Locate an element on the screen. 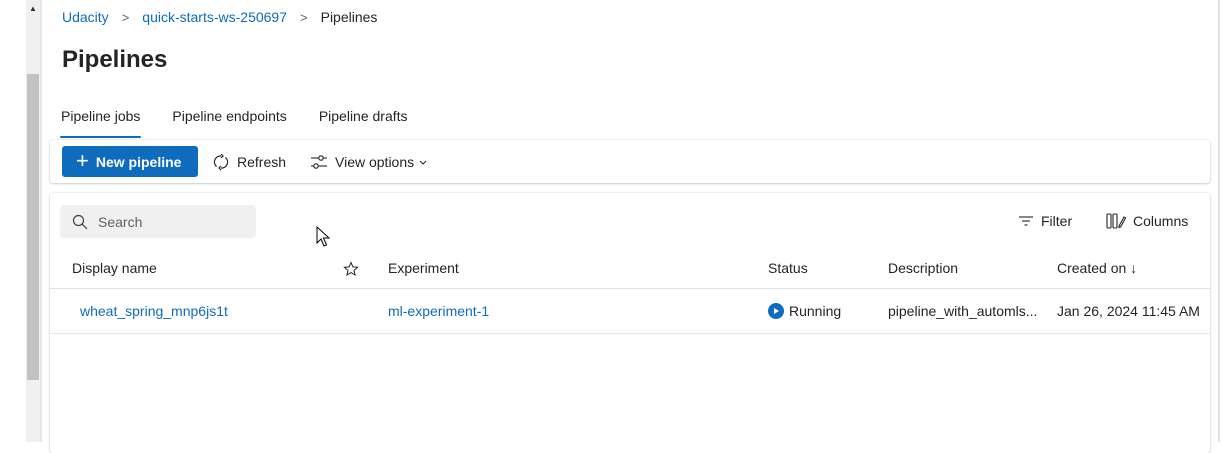  command-bar: + New pipeline Refresh View options is located at coordinates (630, 161).